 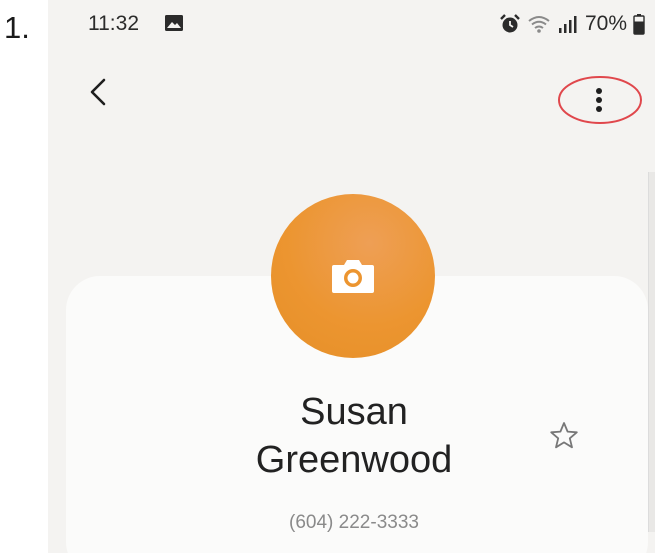 I want to click on star-outline-icon, so click(x=564, y=435).